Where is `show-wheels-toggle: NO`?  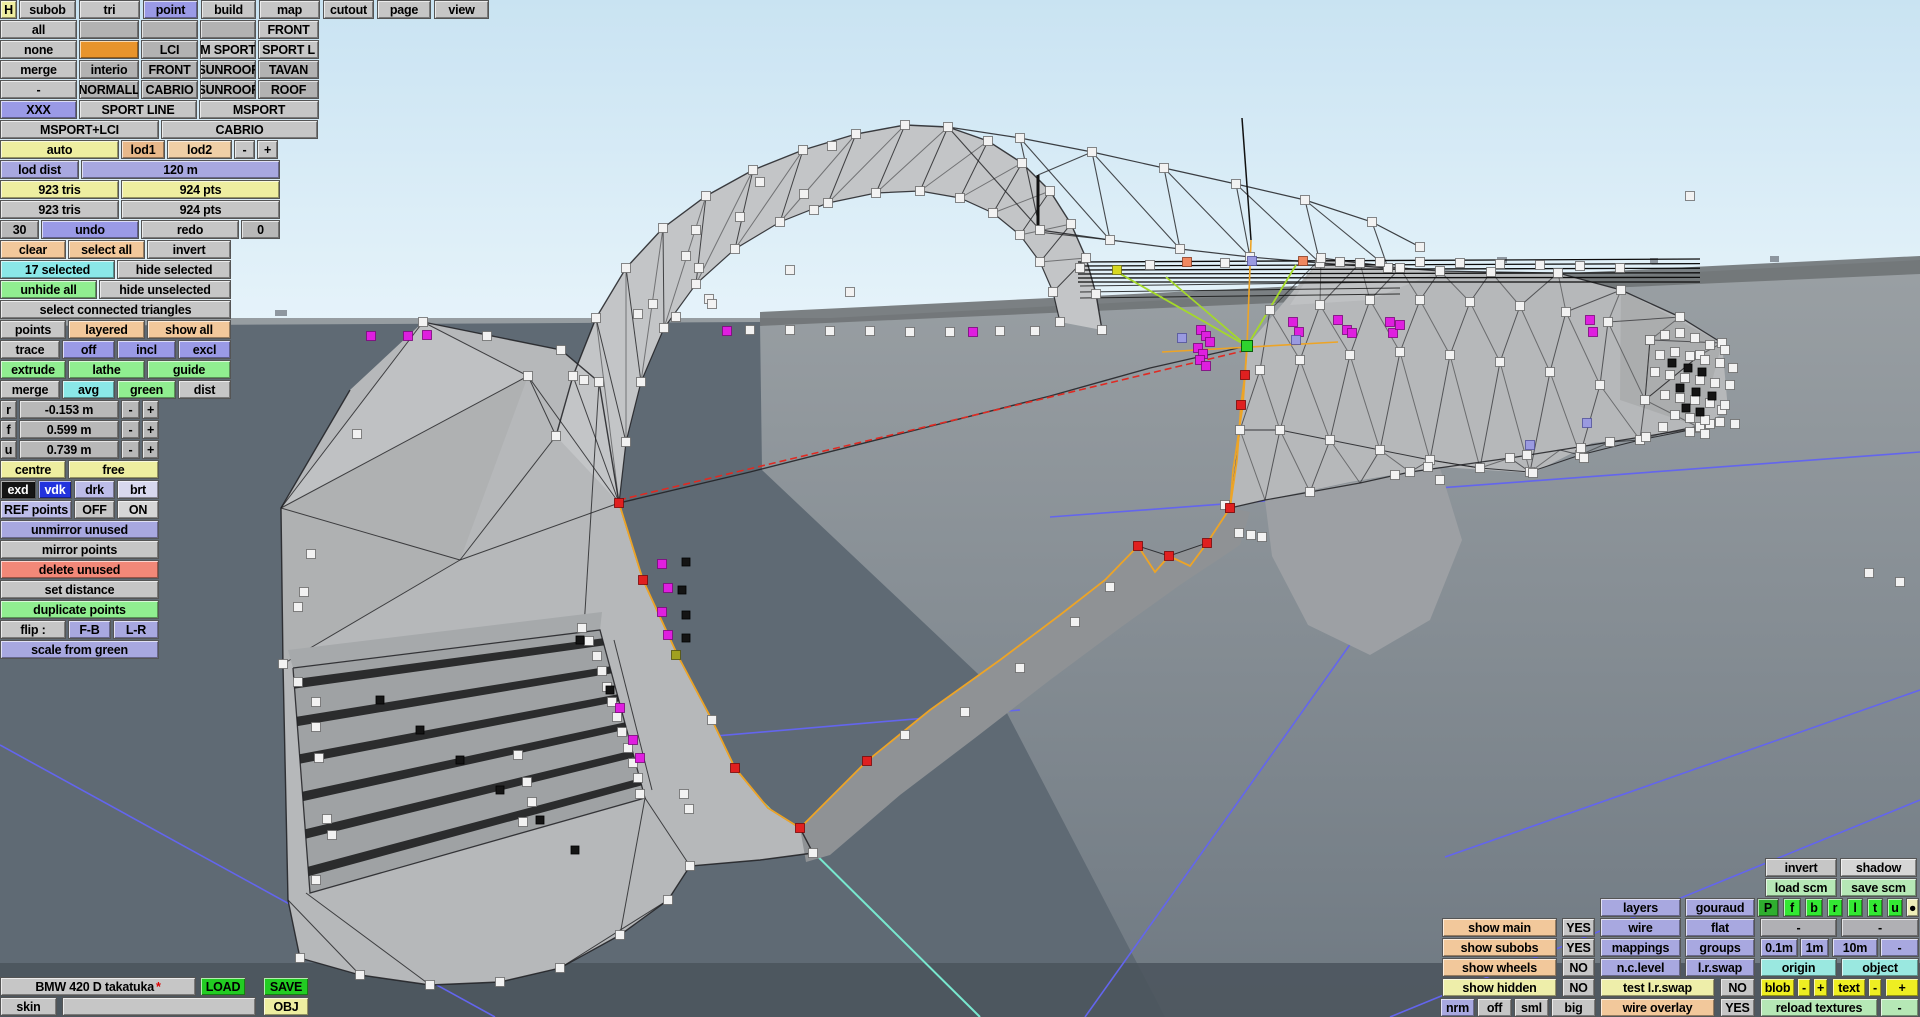 show-wheels-toggle: NO is located at coordinates (1578, 967).